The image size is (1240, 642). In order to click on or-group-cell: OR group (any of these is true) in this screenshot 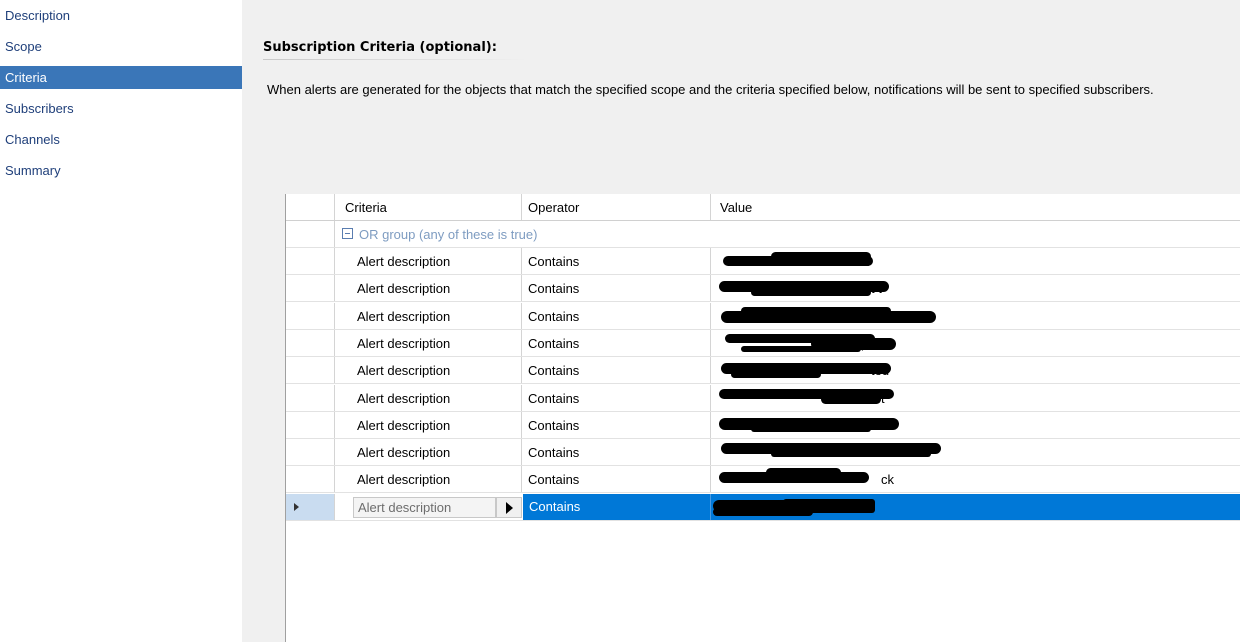, I will do `click(788, 234)`.